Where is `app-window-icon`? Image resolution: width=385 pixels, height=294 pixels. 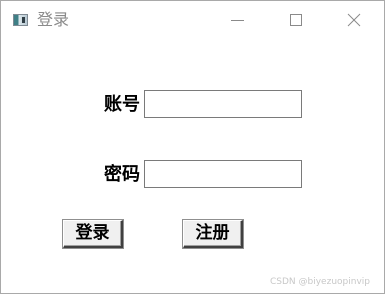
app-window-icon is located at coordinates (20, 20).